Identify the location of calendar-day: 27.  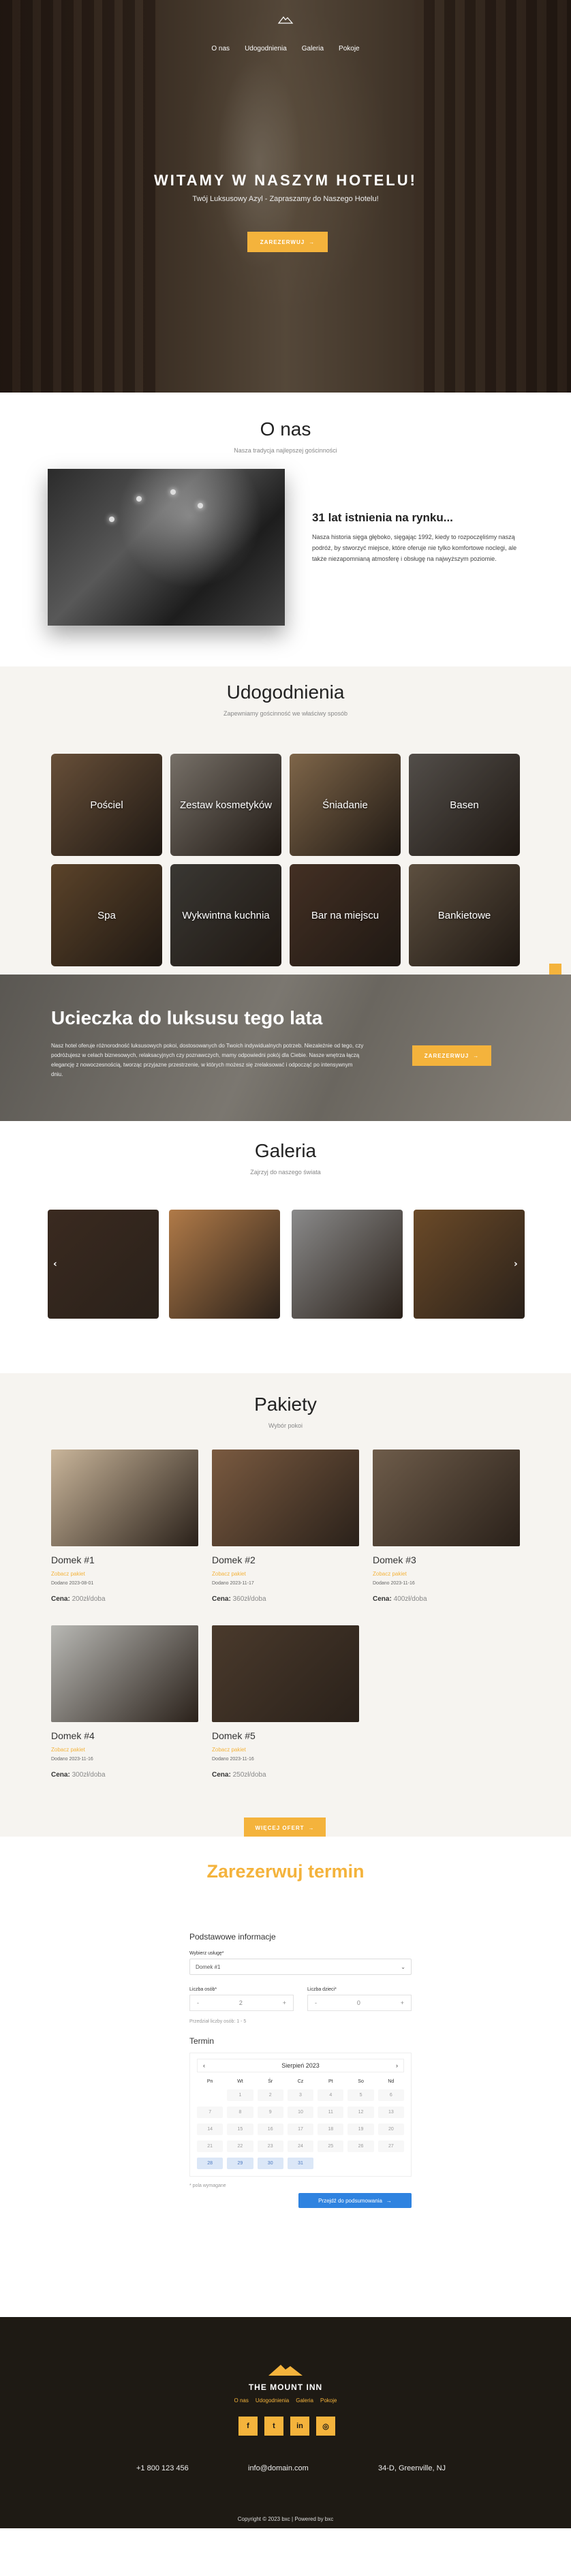
(390, 2146).